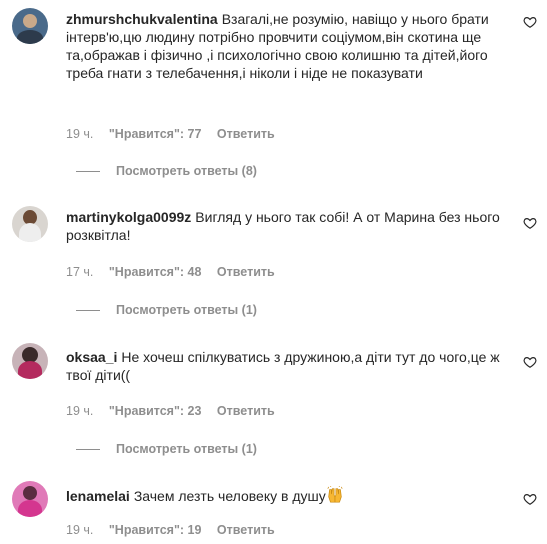  I want to click on comment-time: 17 ч., so click(80, 272).